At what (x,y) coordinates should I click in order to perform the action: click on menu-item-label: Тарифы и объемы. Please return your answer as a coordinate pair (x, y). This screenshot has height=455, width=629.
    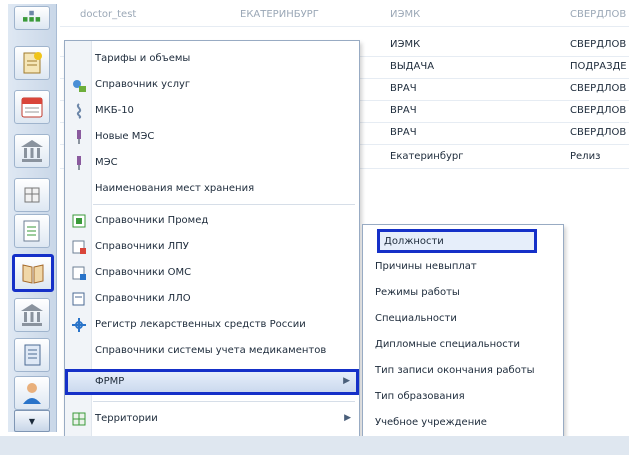
    Looking at the image, I should click on (143, 58).